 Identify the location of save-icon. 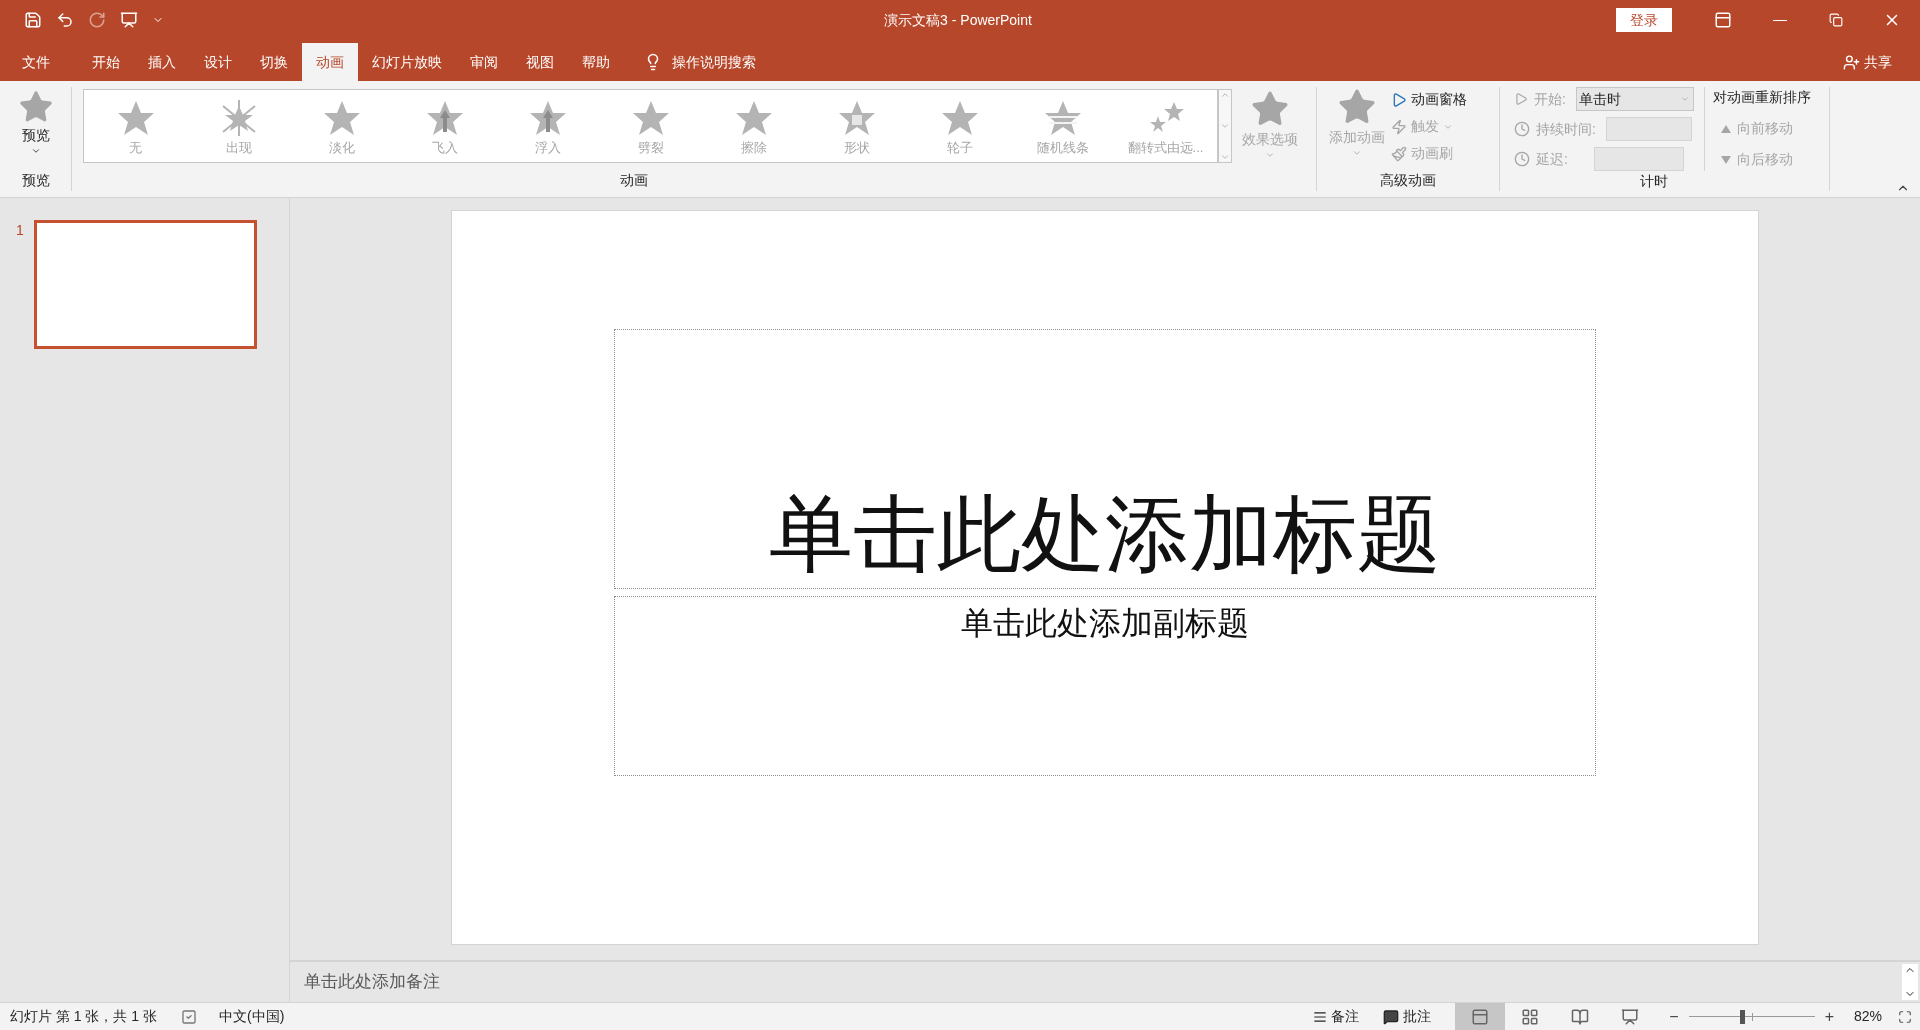
(33, 20).